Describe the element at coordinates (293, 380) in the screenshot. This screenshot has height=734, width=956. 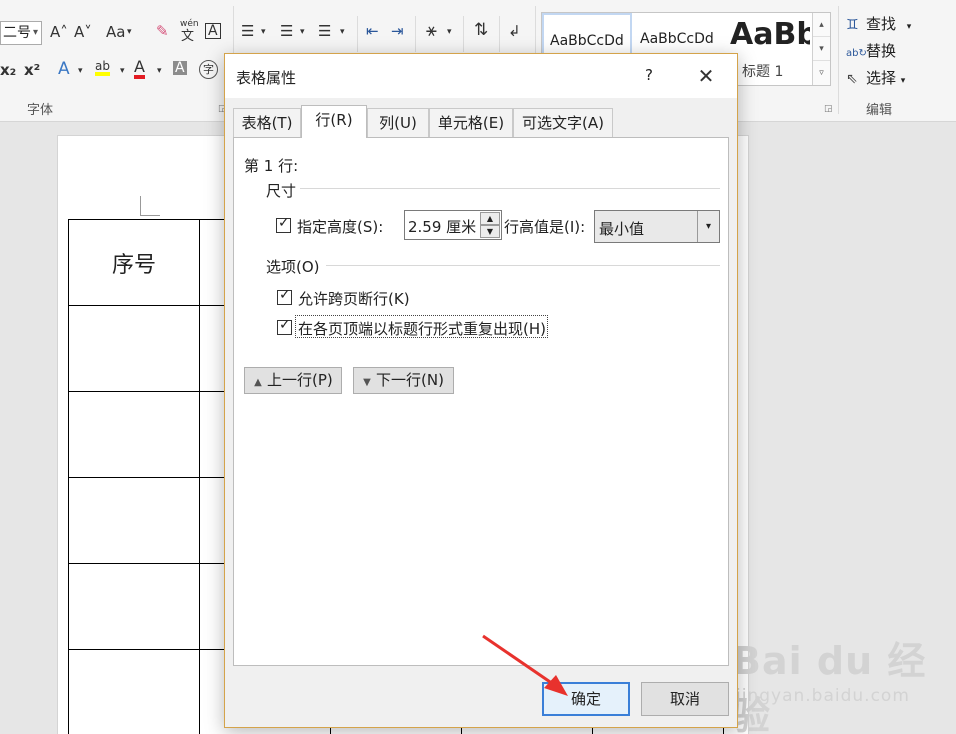
I see `previous-row-button: ▲ 上一行(P)` at that location.